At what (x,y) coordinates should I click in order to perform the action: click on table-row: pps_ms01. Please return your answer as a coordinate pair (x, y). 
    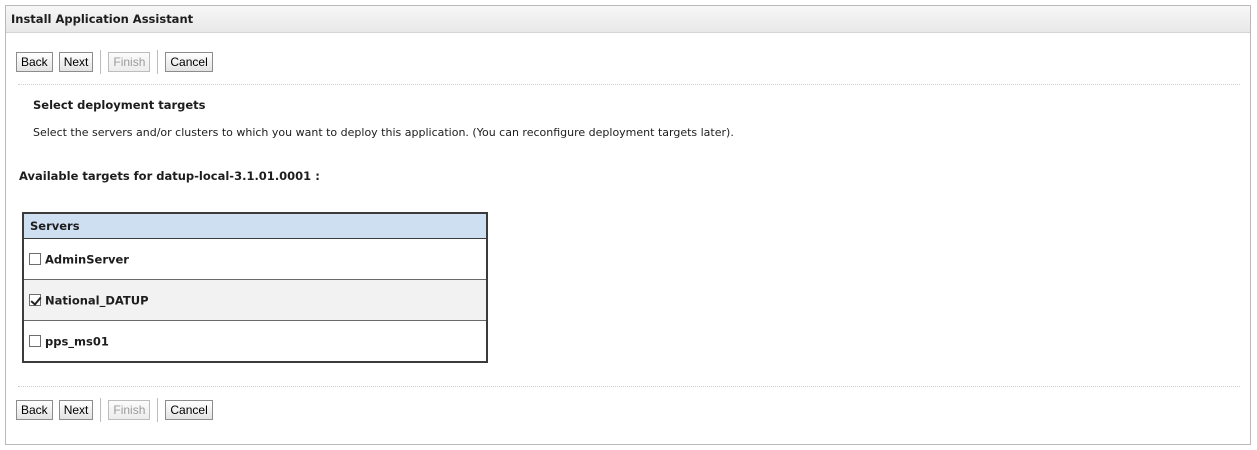
    Looking at the image, I should click on (255, 341).